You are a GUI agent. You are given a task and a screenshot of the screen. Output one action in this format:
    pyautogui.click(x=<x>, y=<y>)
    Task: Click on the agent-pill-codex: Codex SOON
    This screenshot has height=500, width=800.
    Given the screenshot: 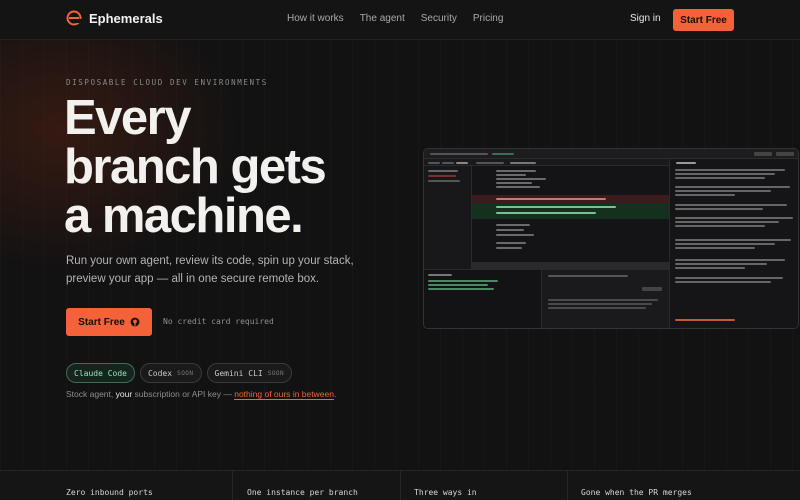 What is the action you would take?
    pyautogui.click(x=170, y=373)
    